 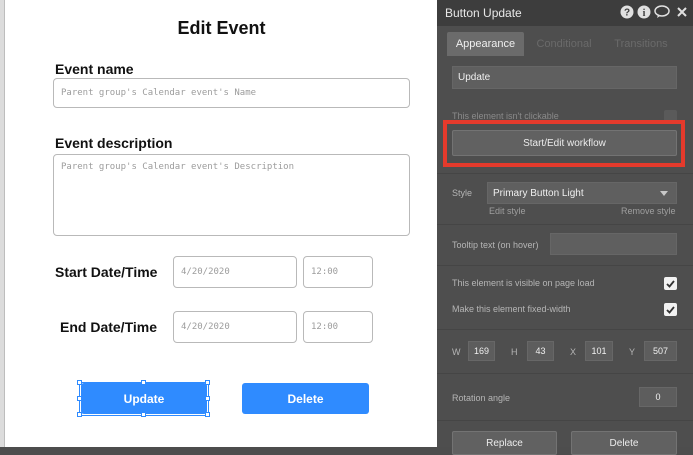 I want to click on start-date-input: 4/20/2020, so click(x=235, y=272).